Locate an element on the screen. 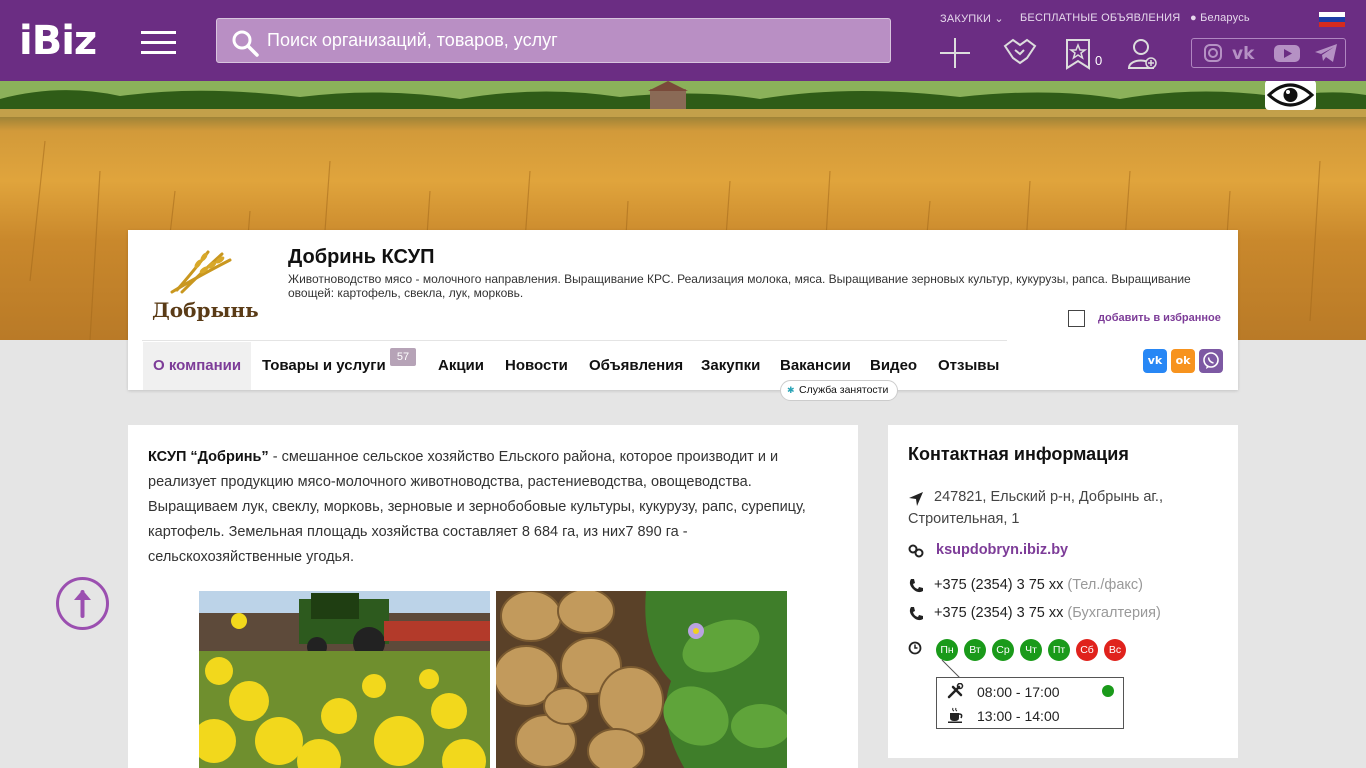 This screenshot has width=1366, height=768. about-company-name: КСУП “Добринь” is located at coordinates (208, 457).